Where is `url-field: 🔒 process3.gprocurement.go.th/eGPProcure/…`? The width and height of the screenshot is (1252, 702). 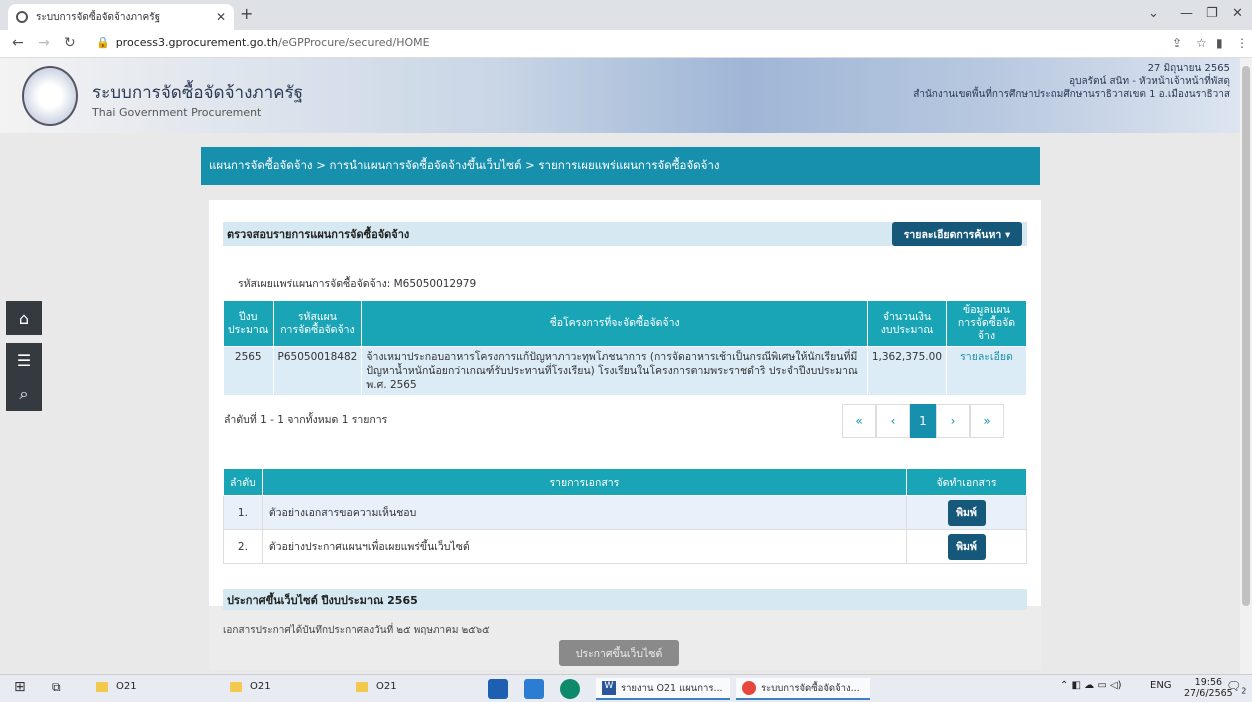 url-field: 🔒 process3.gprocurement.go.th/eGPProcure/… is located at coordinates (263, 42).